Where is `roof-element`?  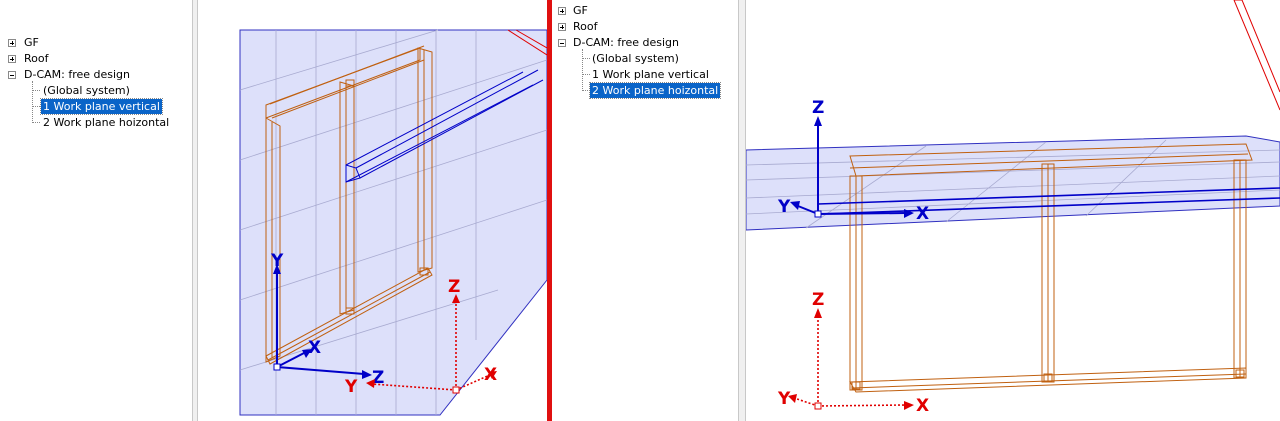 roof-element is located at coordinates (1256, 55).